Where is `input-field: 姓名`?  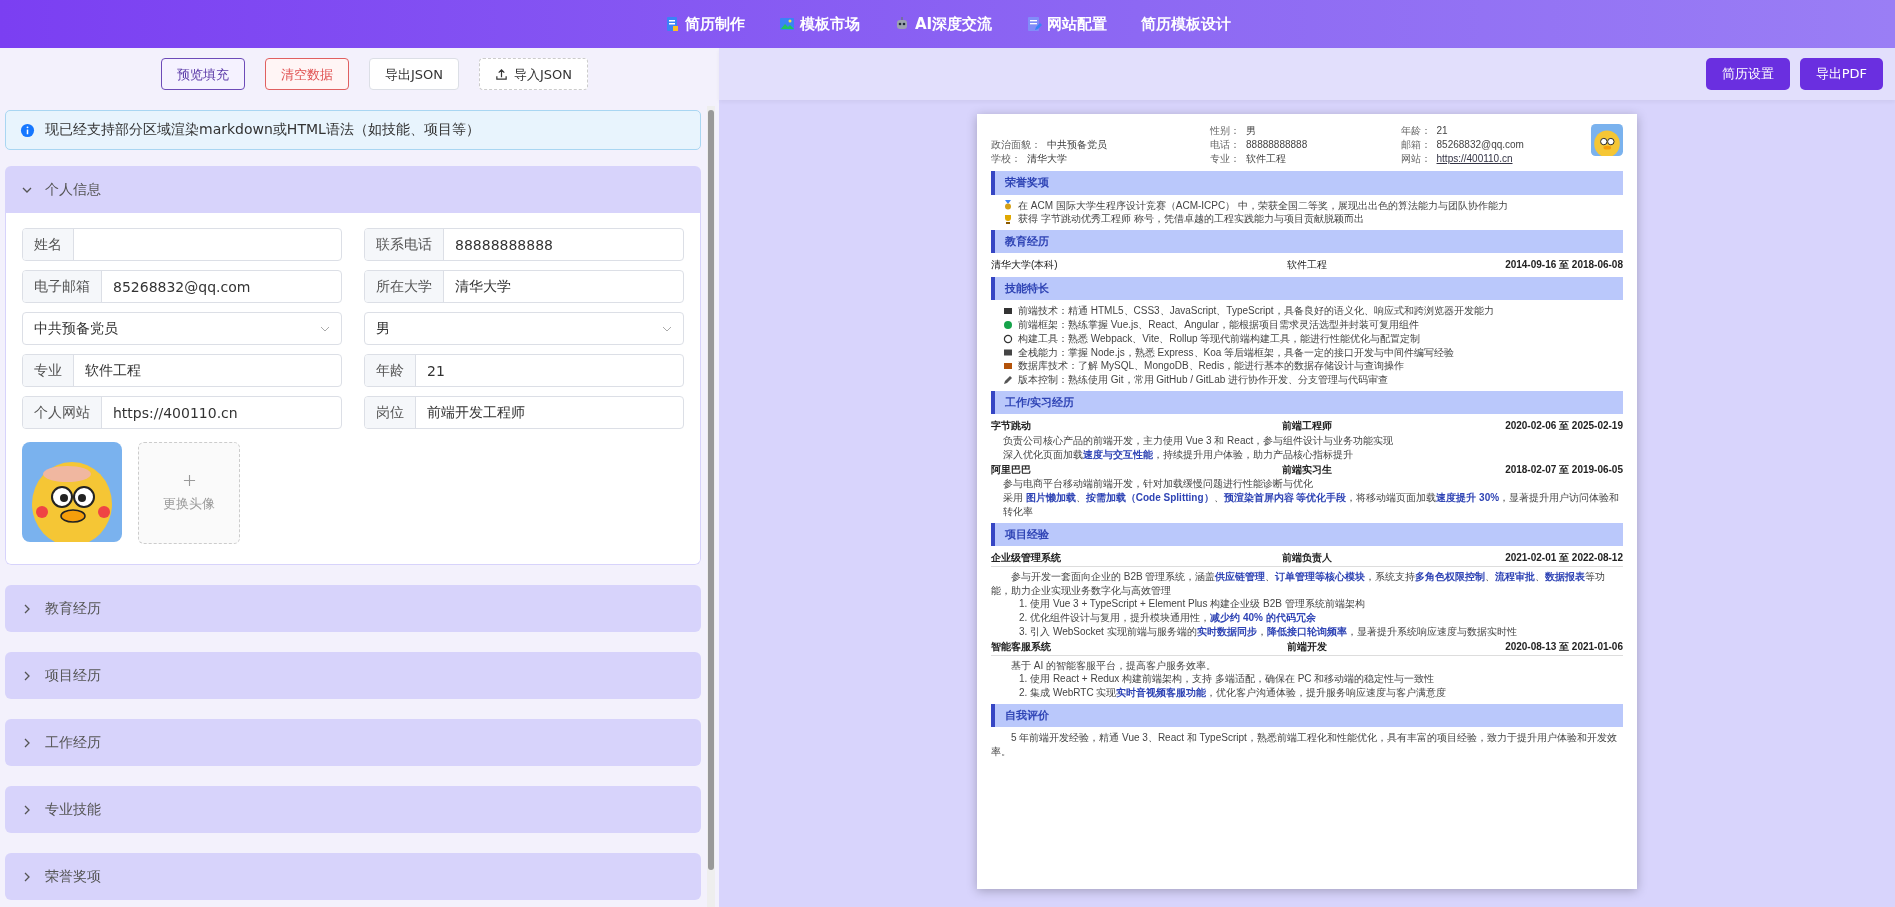 input-field: 姓名 is located at coordinates (182, 244).